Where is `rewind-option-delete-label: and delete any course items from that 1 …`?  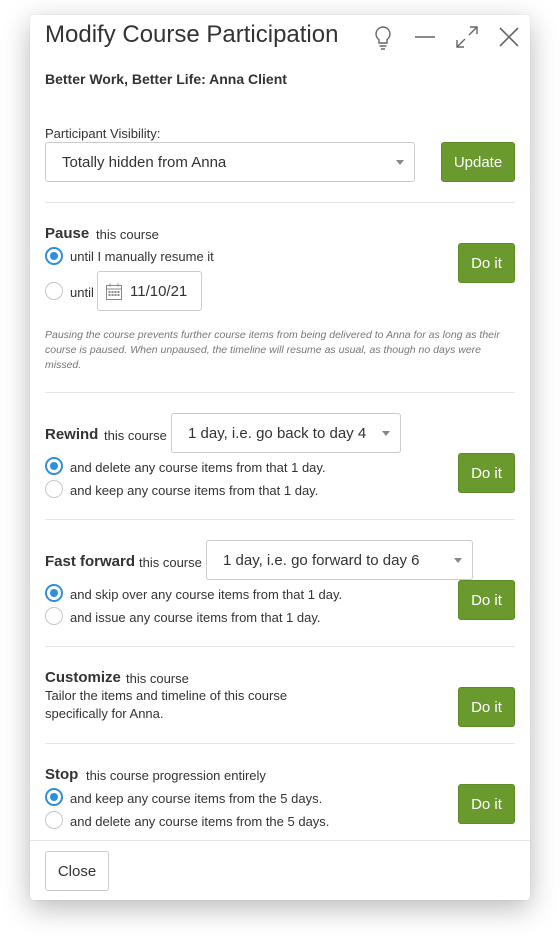 rewind-option-delete-label: and delete any course items from that 1 … is located at coordinates (198, 467).